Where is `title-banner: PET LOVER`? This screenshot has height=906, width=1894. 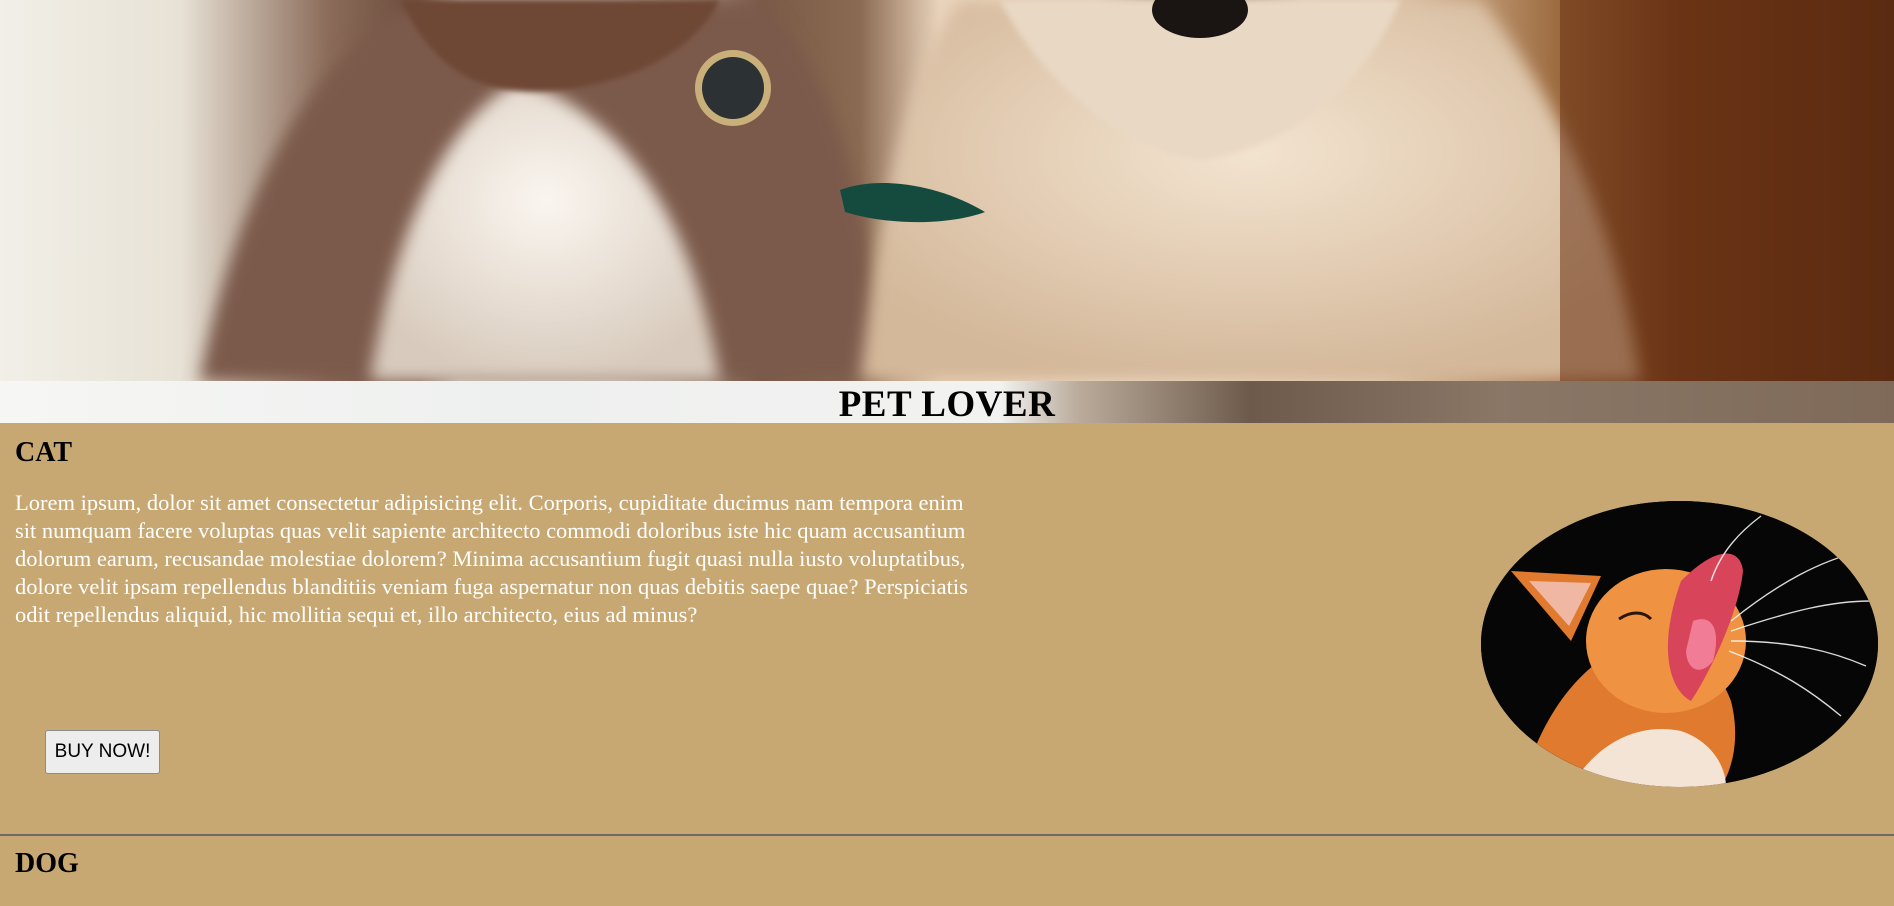 title-banner: PET LOVER is located at coordinates (947, 402).